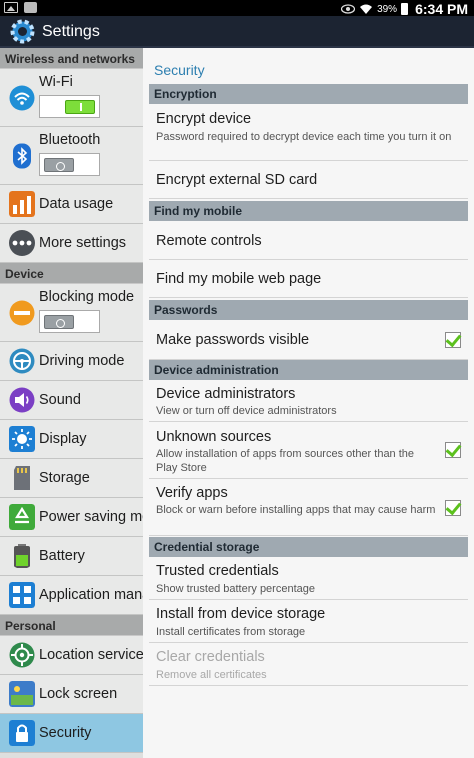 The image size is (474, 758). I want to click on sidebar-item-power-saving: Power saving mode, so click(71, 517).